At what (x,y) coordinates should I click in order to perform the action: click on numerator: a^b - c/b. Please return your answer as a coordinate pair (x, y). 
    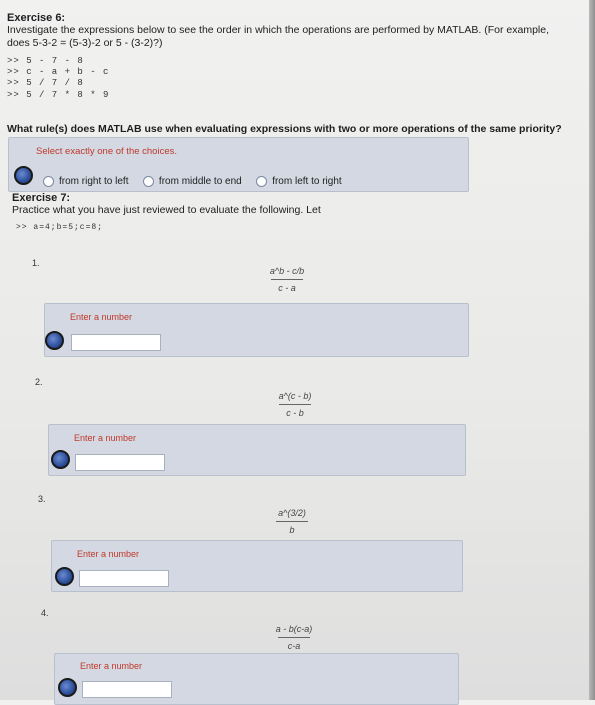
    Looking at the image, I should click on (287, 271).